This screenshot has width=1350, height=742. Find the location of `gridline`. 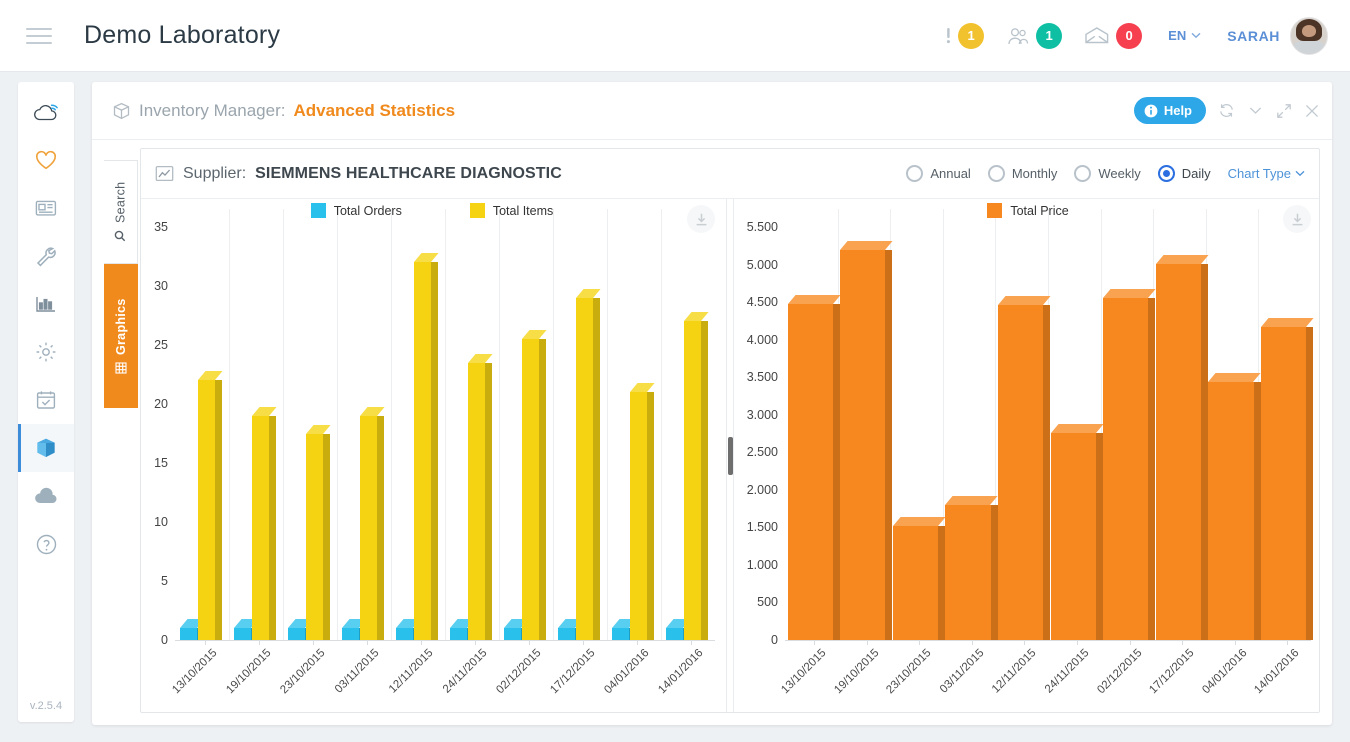

gridline is located at coordinates (391, 424).